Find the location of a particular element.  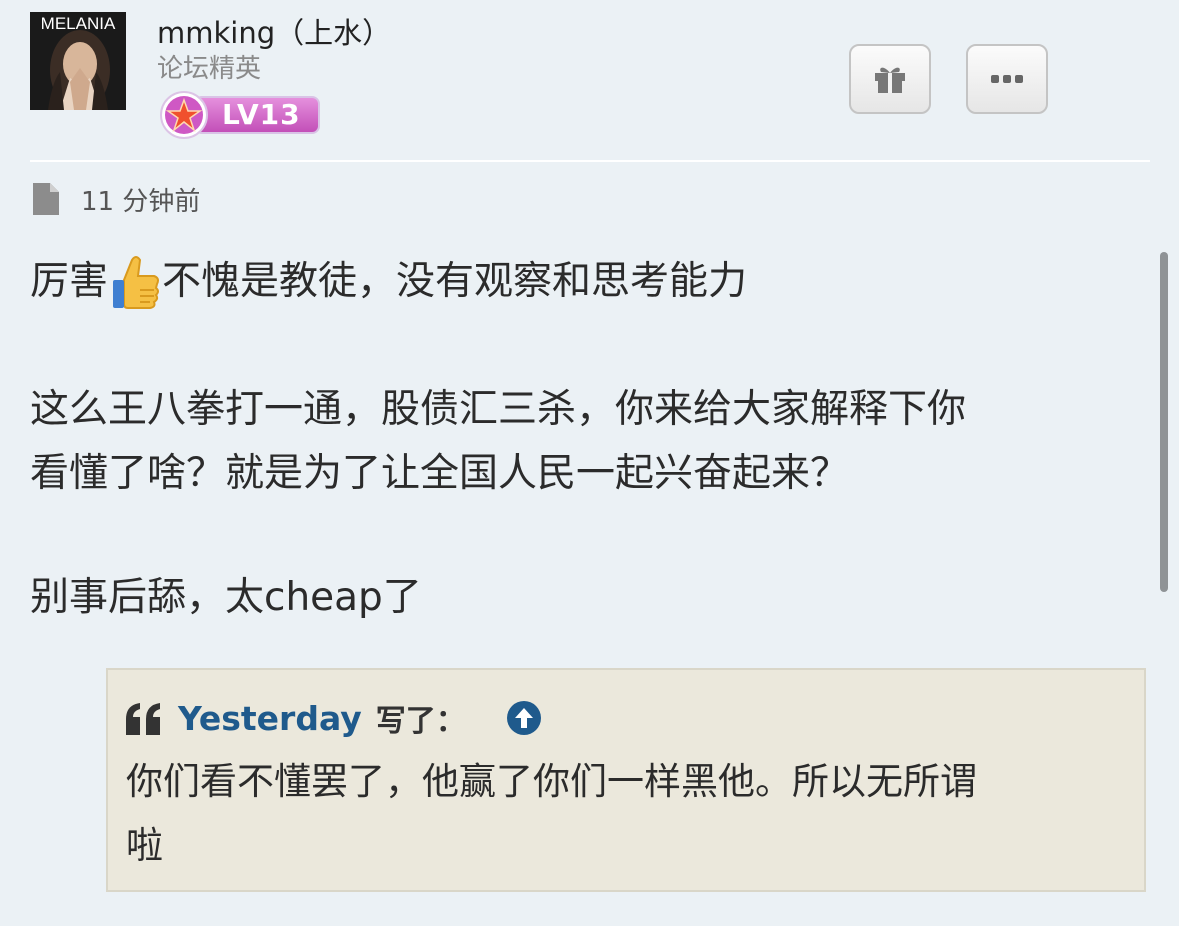

user-rank: 论坛精英 is located at coordinates (209, 69).